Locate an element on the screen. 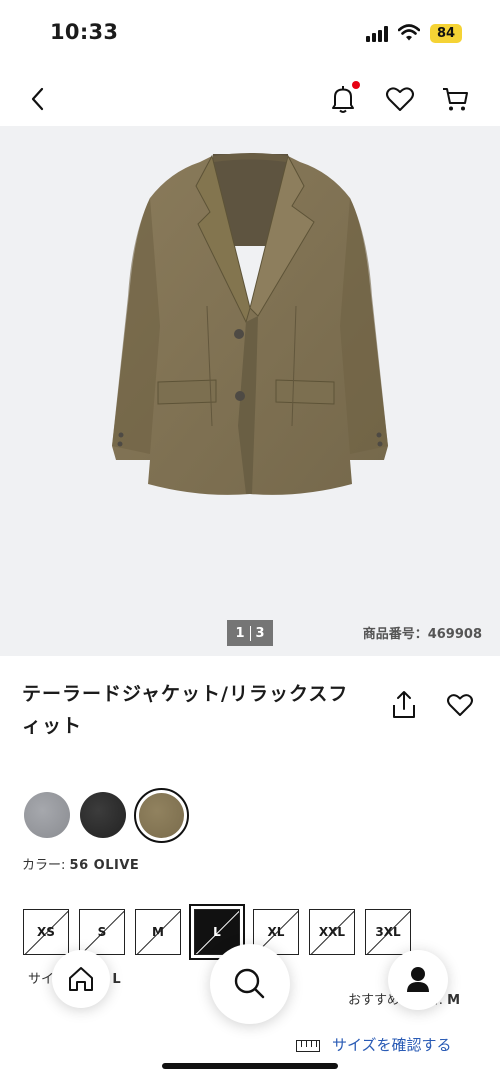 This screenshot has height=1080, width=500. total-pages: 3 is located at coordinates (260, 633).